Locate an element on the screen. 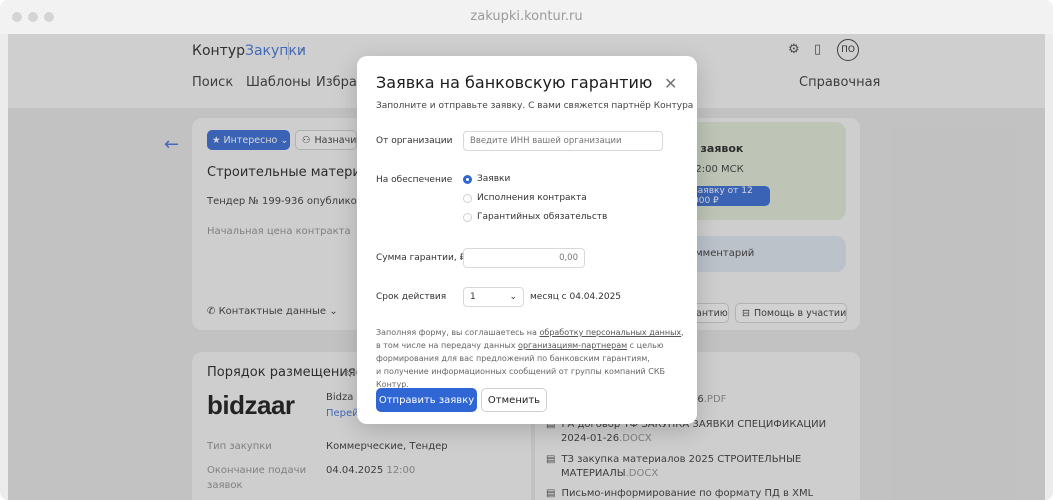 This screenshot has width=1053, height=500. radio-warranty-obligations: Гарантийных обязательств is located at coordinates (535, 217).